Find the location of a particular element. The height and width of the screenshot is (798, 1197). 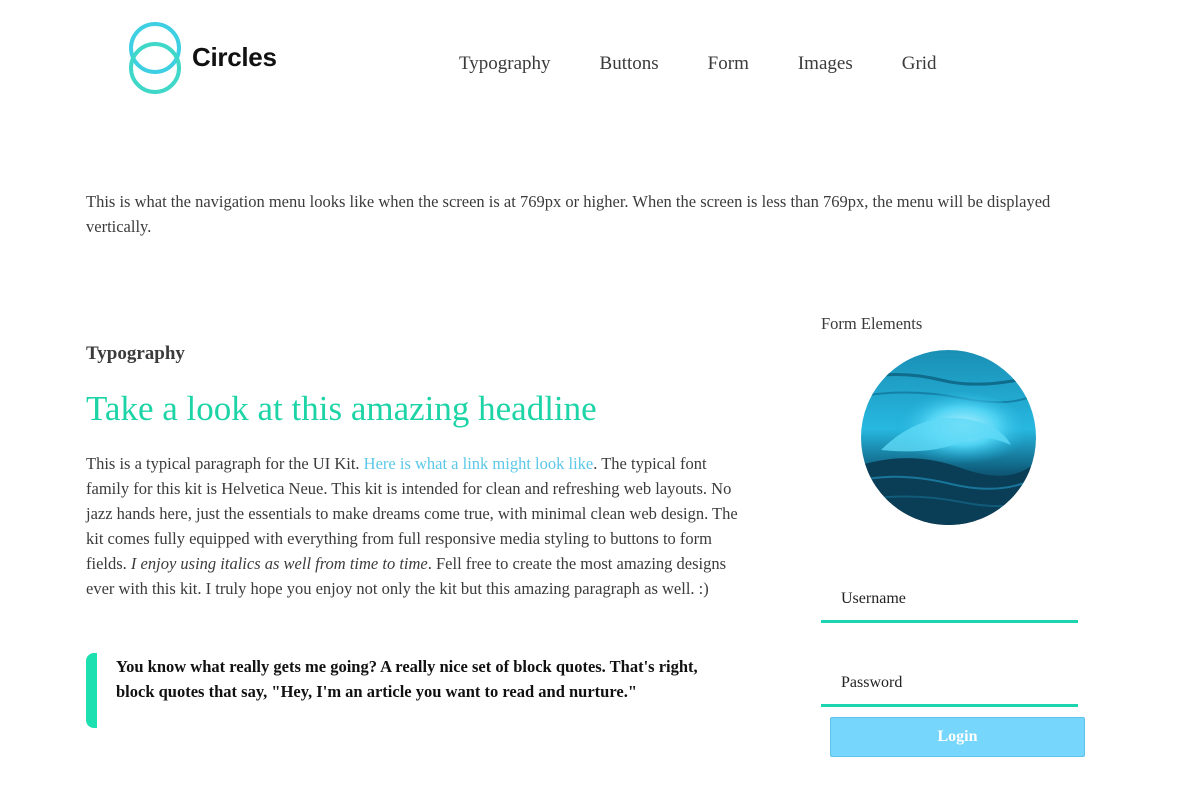

nav-images: Images is located at coordinates (825, 64).